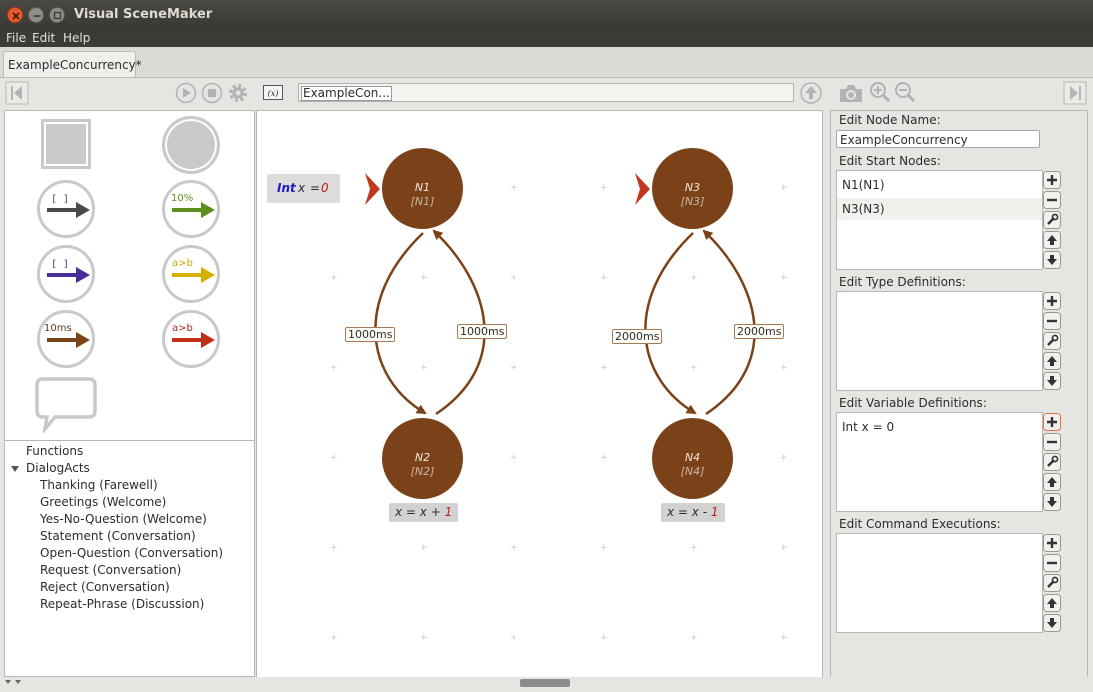 The width and height of the screenshot is (1093, 692). What do you see at coordinates (16, 38) in the screenshot?
I see `menu-file: File` at bounding box center [16, 38].